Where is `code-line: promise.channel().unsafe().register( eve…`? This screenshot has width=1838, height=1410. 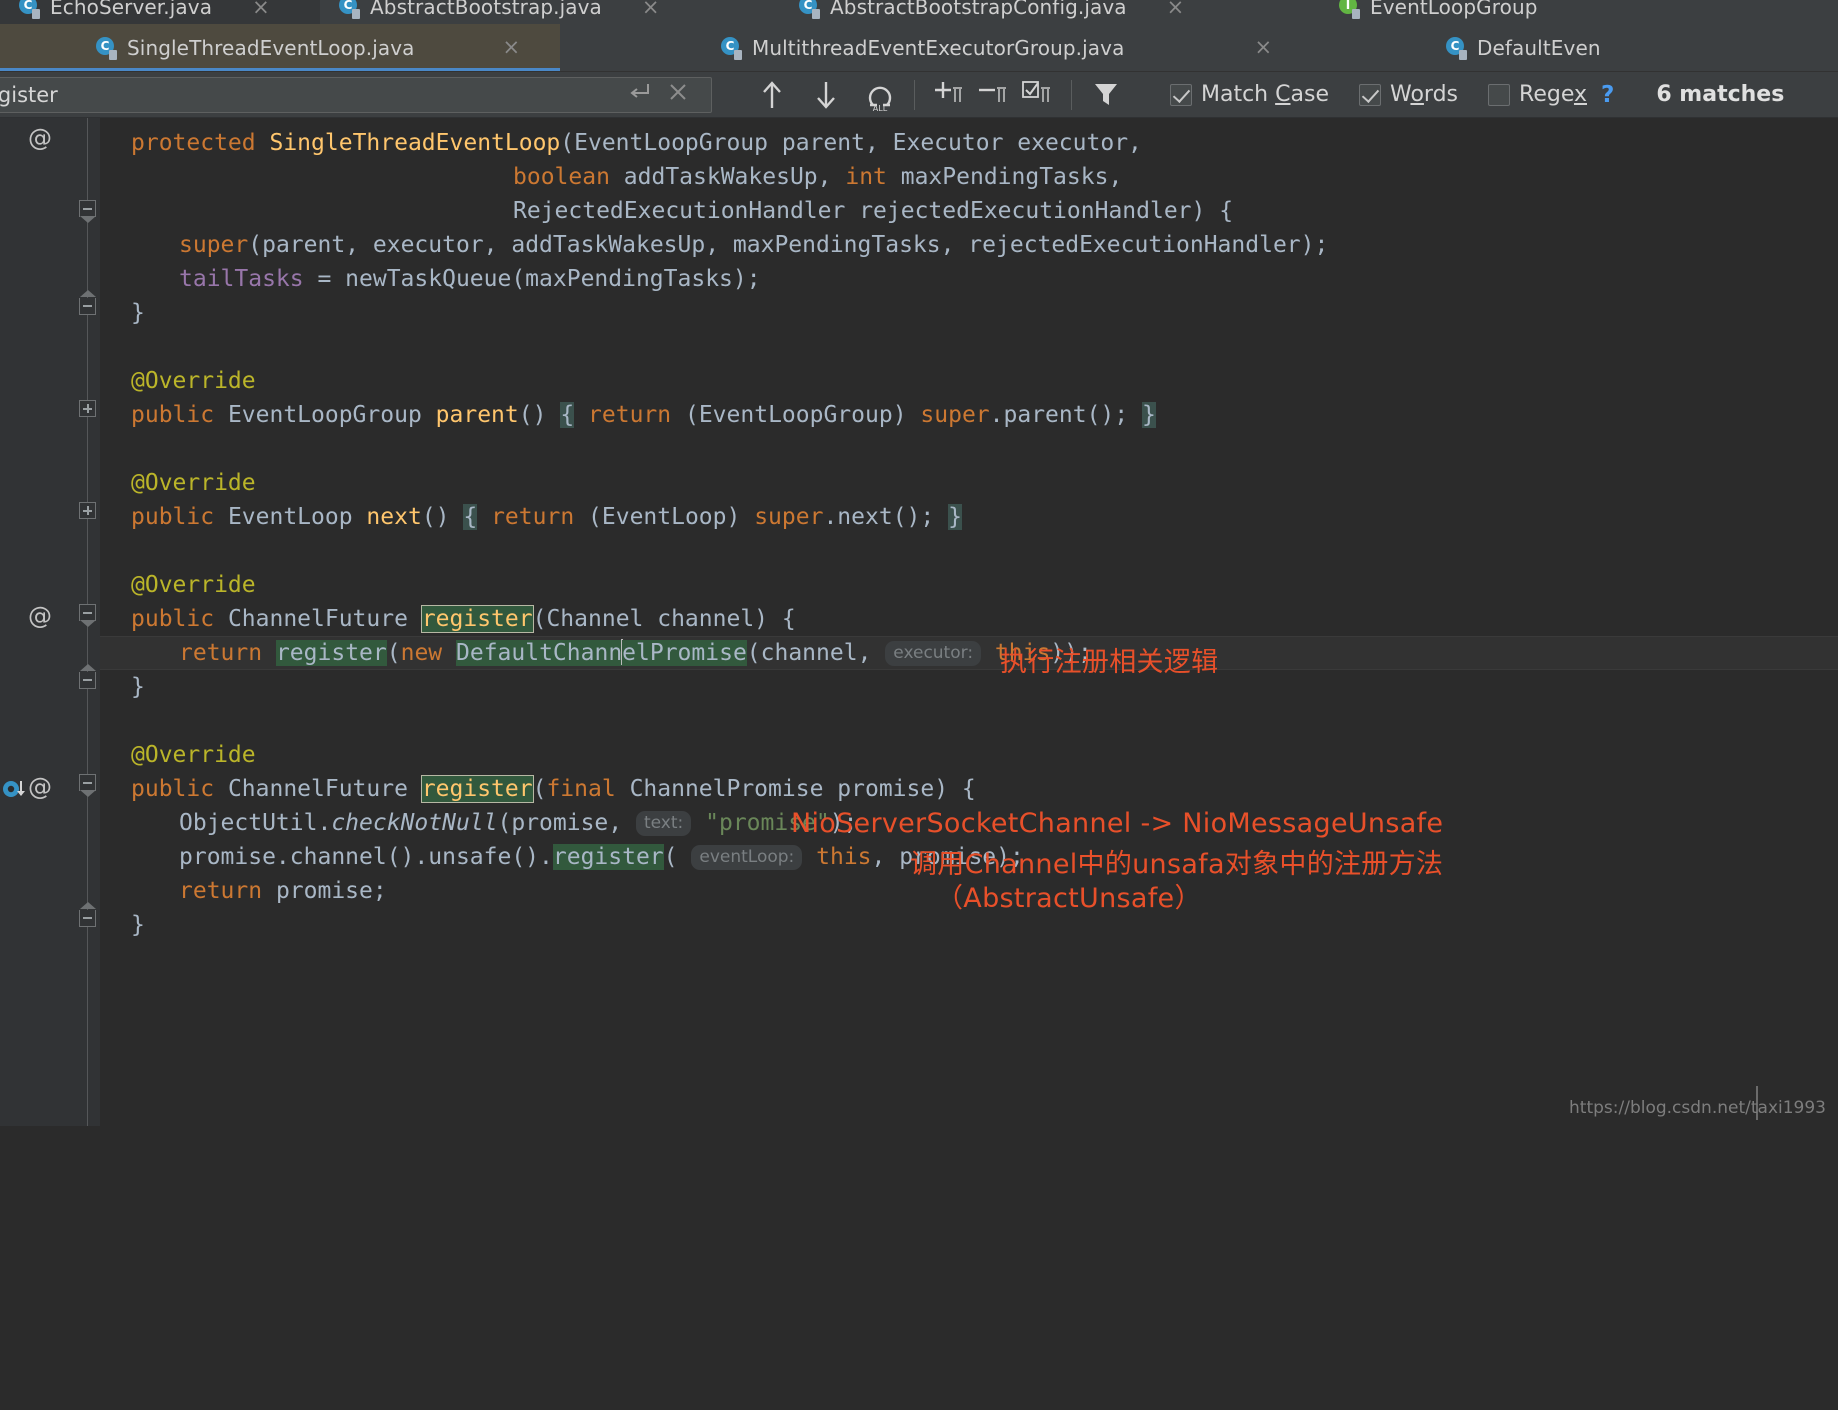
code-line: promise.channel().unsafe().register( eve… is located at coordinates (601, 857).